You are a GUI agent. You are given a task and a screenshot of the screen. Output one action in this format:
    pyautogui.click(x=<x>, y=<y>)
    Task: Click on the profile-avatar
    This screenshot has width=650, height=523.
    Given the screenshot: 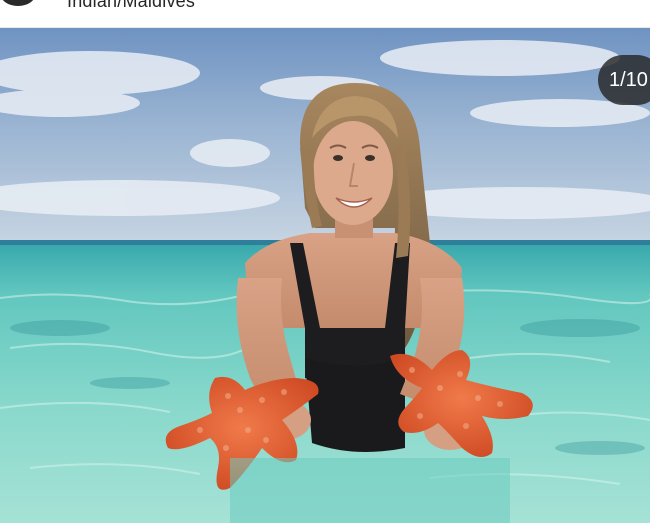 What is the action you would take?
    pyautogui.click(x=18, y=3)
    